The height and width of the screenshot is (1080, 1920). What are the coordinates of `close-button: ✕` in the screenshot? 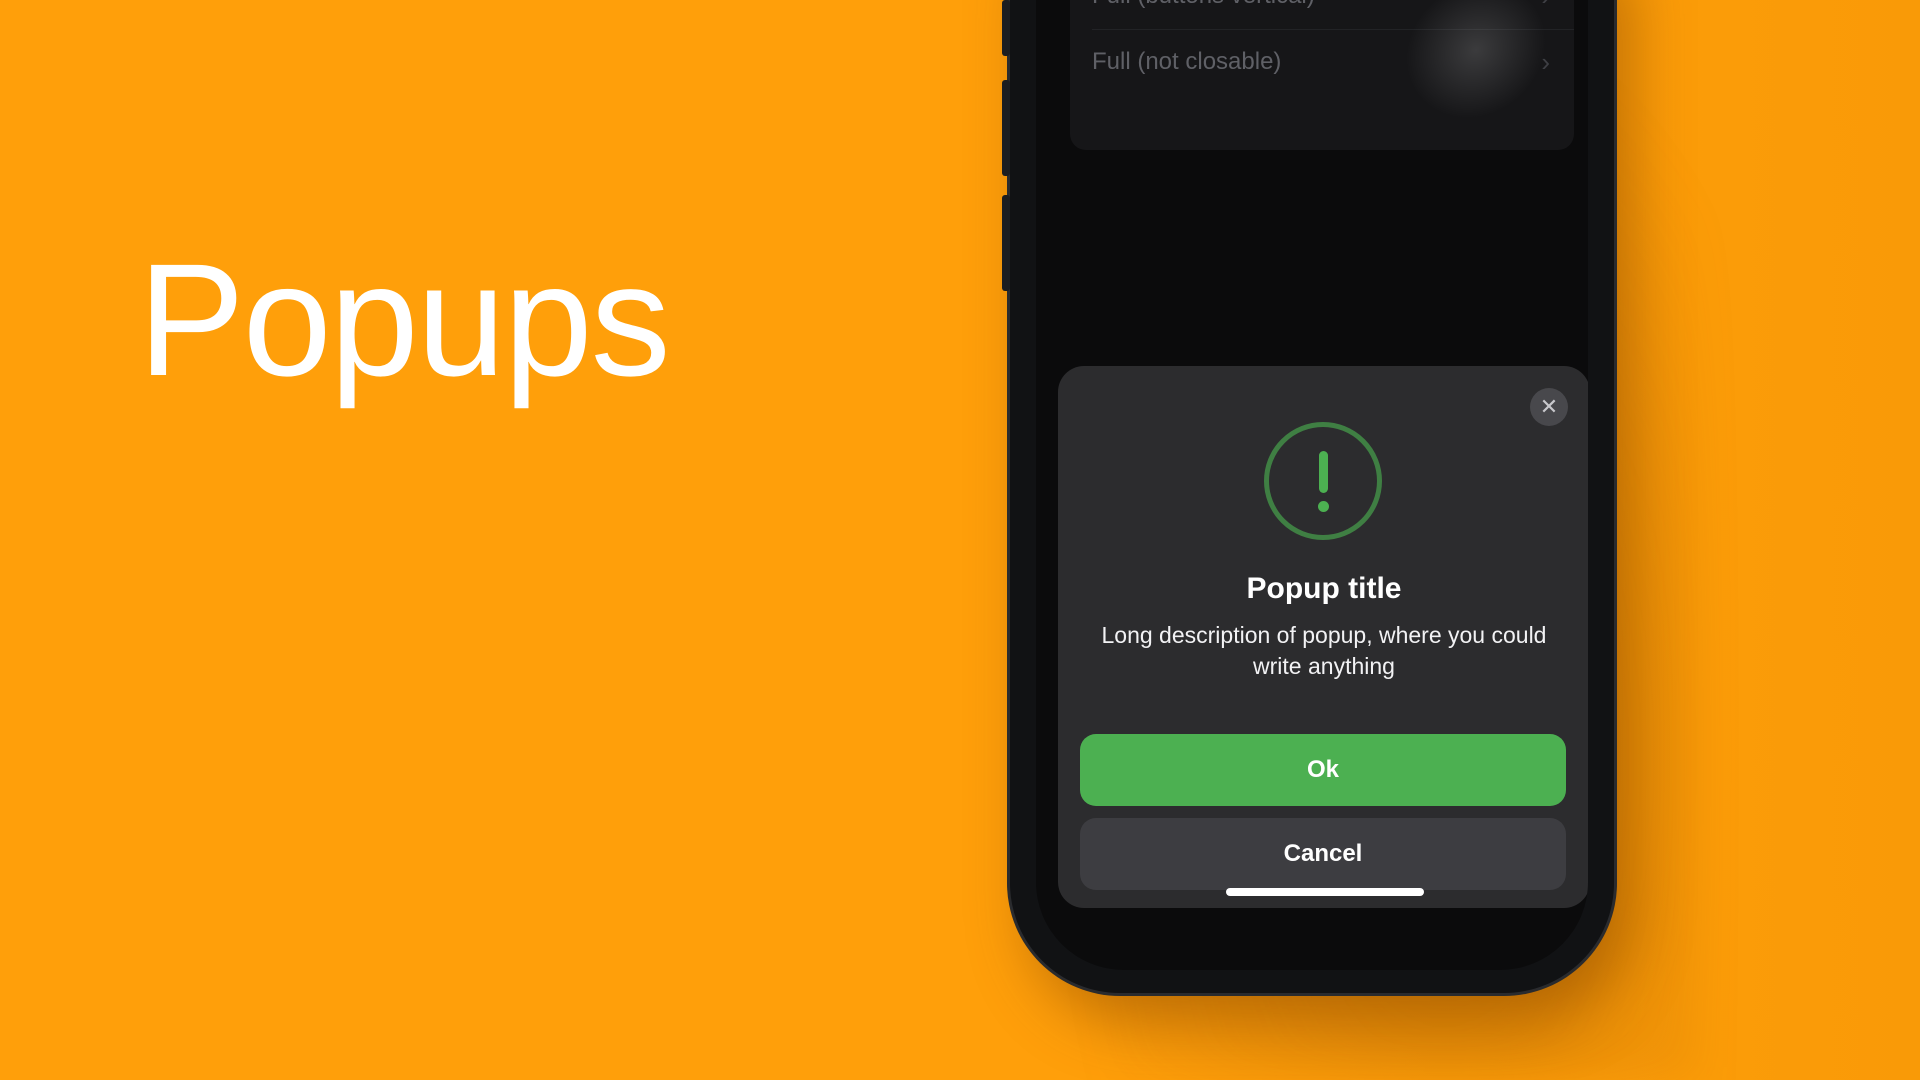 It's located at (1549, 407).